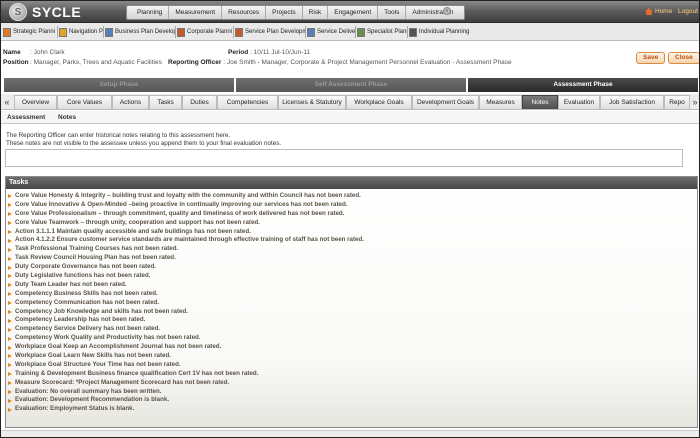  I want to click on phase-setup: Setup Phase, so click(120, 85).